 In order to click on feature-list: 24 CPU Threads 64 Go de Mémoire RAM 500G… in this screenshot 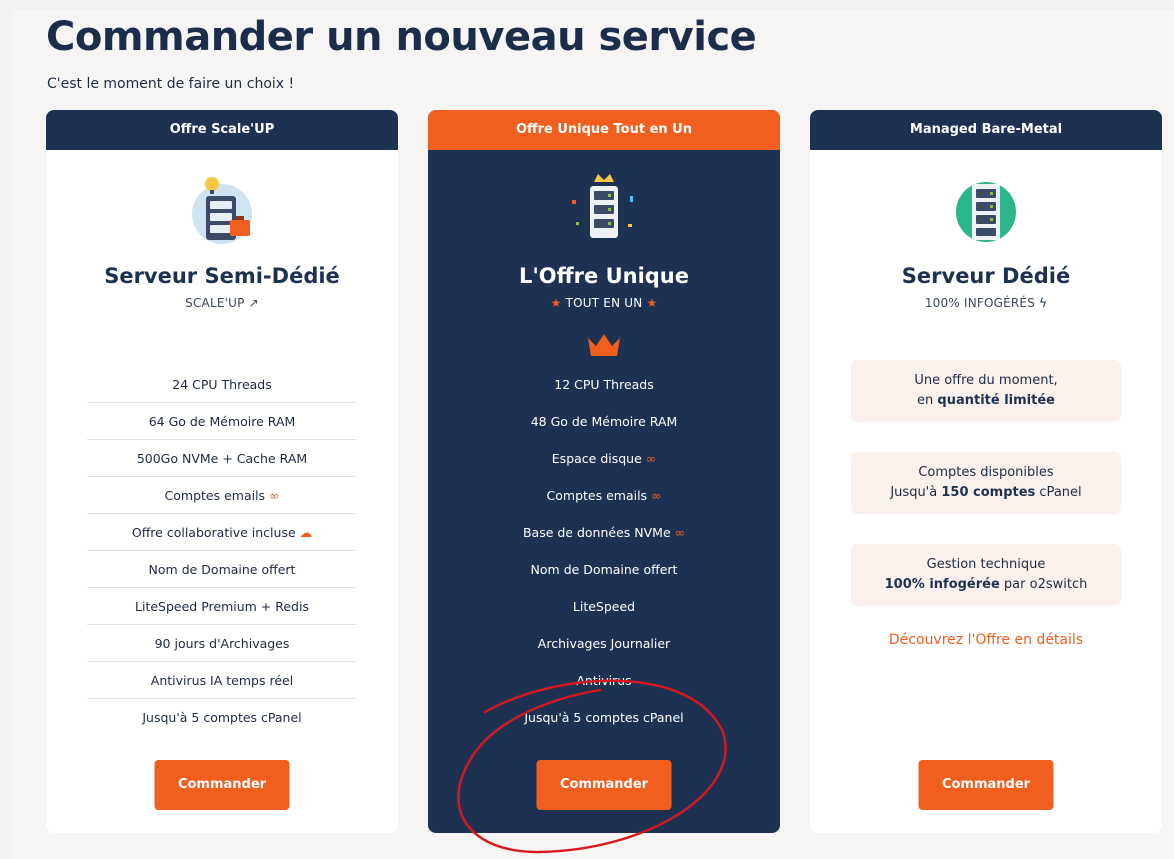, I will do `click(222, 551)`.